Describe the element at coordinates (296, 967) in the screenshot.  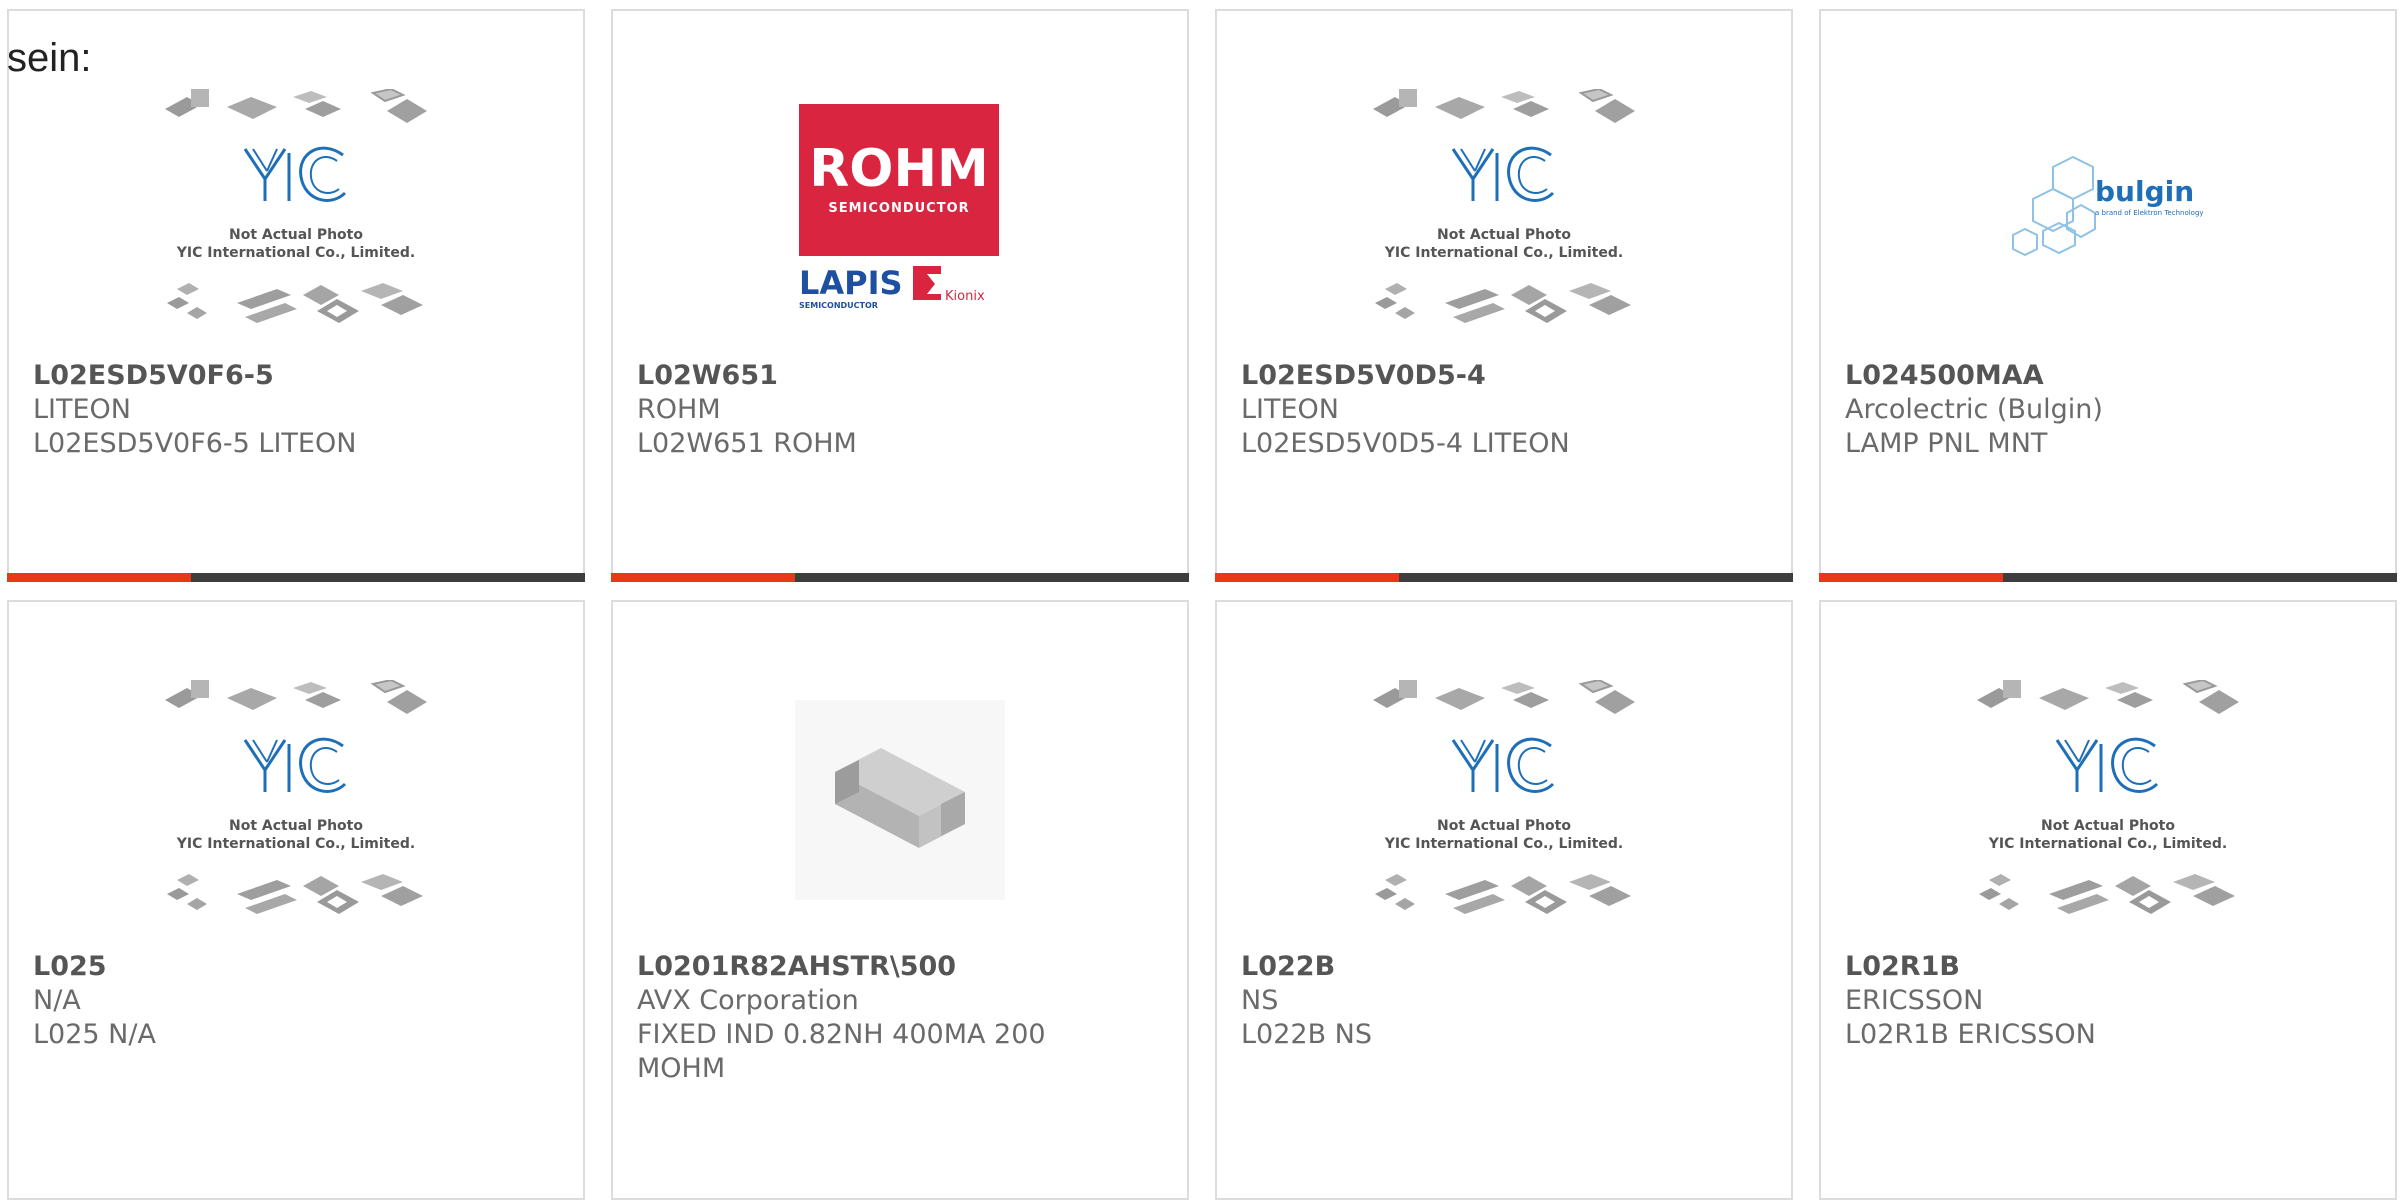
I see `product-part-number: L025` at that location.